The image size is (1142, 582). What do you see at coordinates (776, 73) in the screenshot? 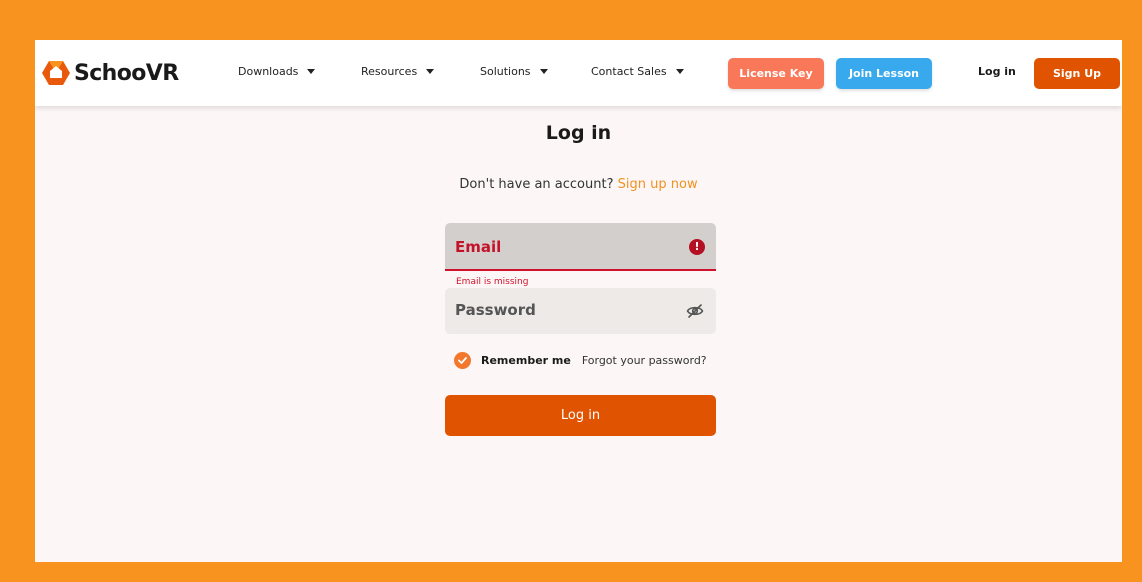
I see `license-key-button: License Key` at bounding box center [776, 73].